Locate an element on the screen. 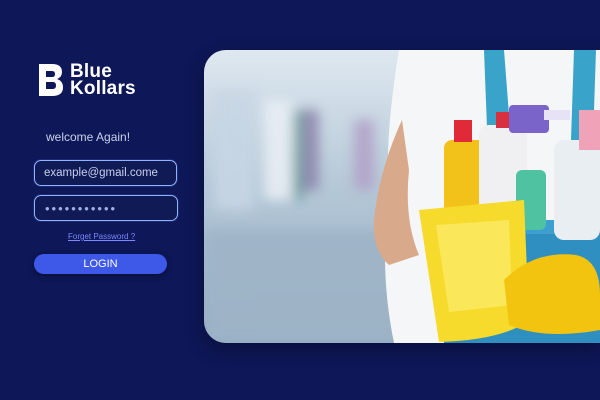  password-field: ••••••••••• is located at coordinates (106, 208).